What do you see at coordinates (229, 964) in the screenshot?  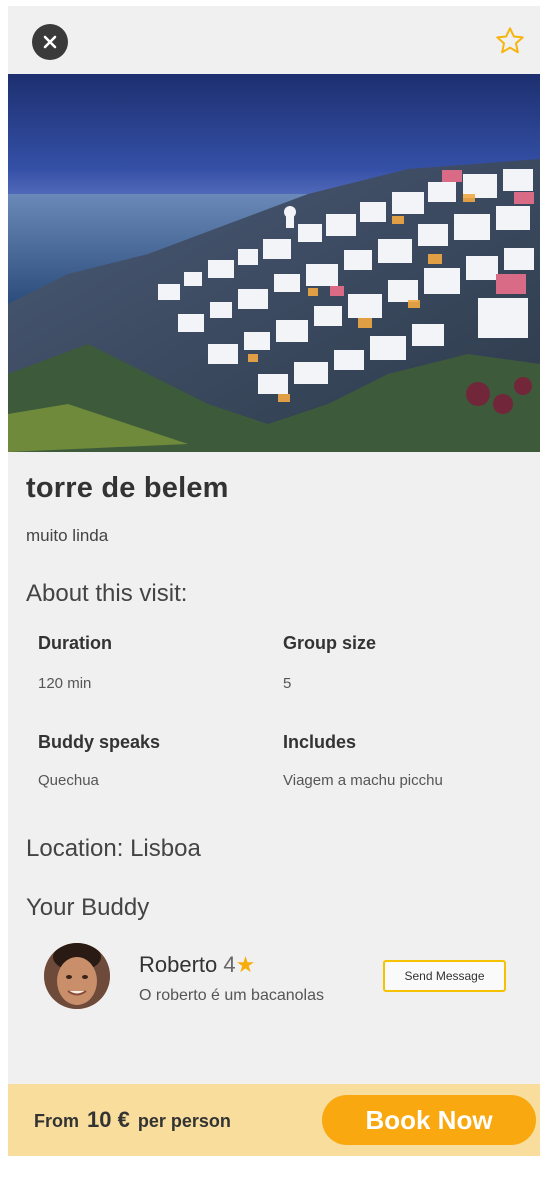 I see `buddy-rating: 4` at bounding box center [229, 964].